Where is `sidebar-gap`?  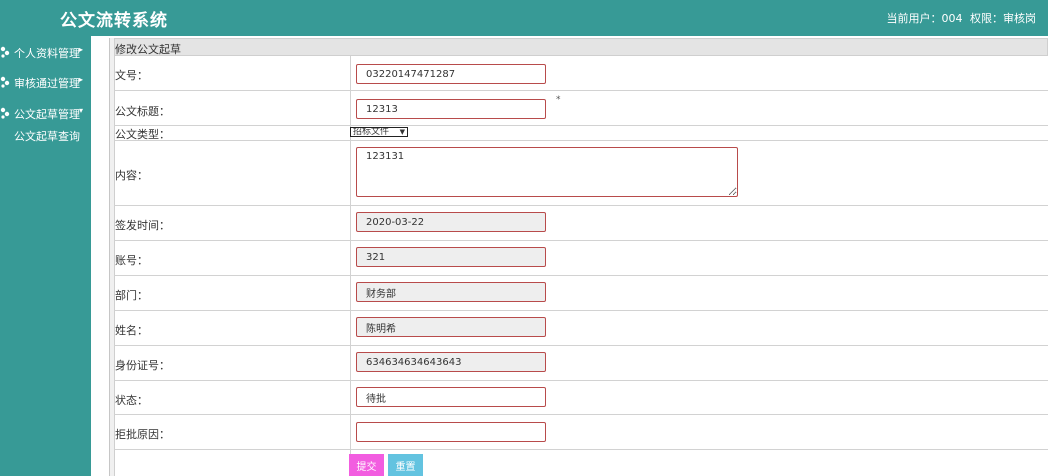
sidebar-gap is located at coordinates (100, 256).